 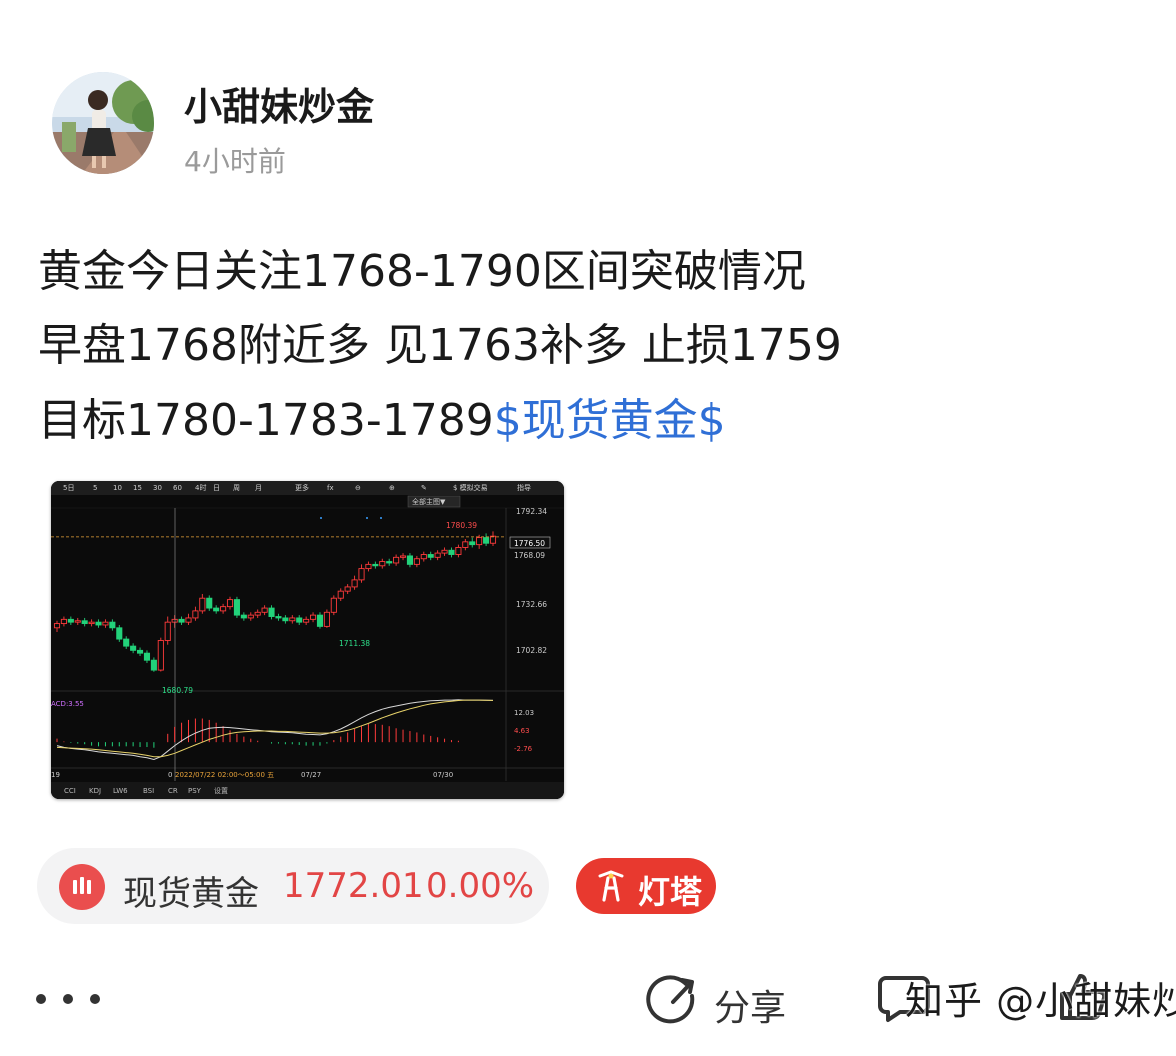 What do you see at coordinates (177, 690) in the screenshot?
I see `low-annotation-1: 1680.79` at bounding box center [177, 690].